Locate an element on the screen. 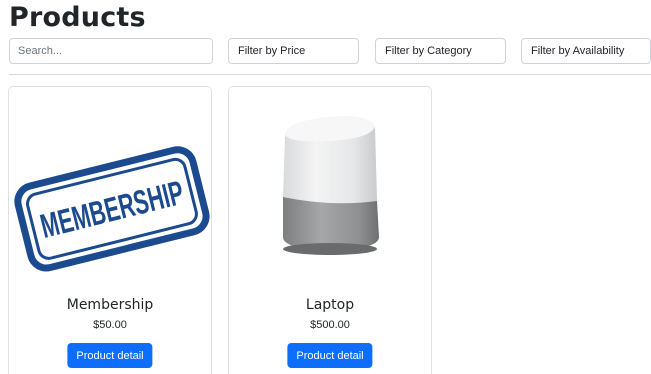 Image resolution: width=651 pixels, height=374 pixels. search-input is located at coordinates (111, 51).